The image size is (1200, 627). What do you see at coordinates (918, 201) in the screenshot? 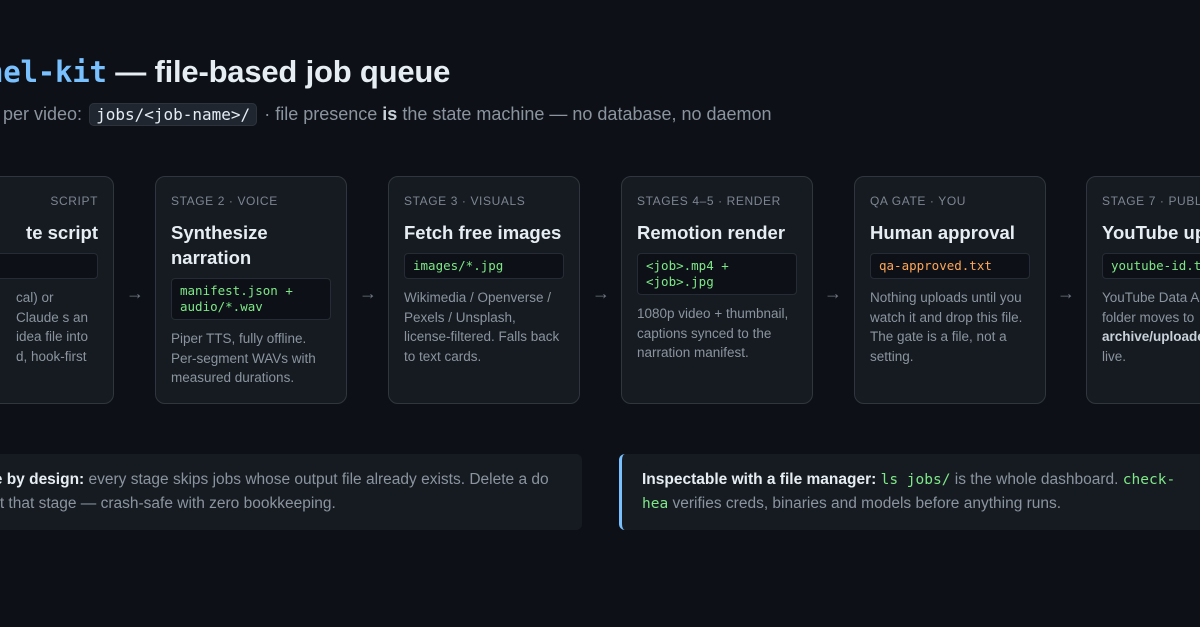
I see `stage-kicker: QA GATE · YOU` at bounding box center [918, 201].